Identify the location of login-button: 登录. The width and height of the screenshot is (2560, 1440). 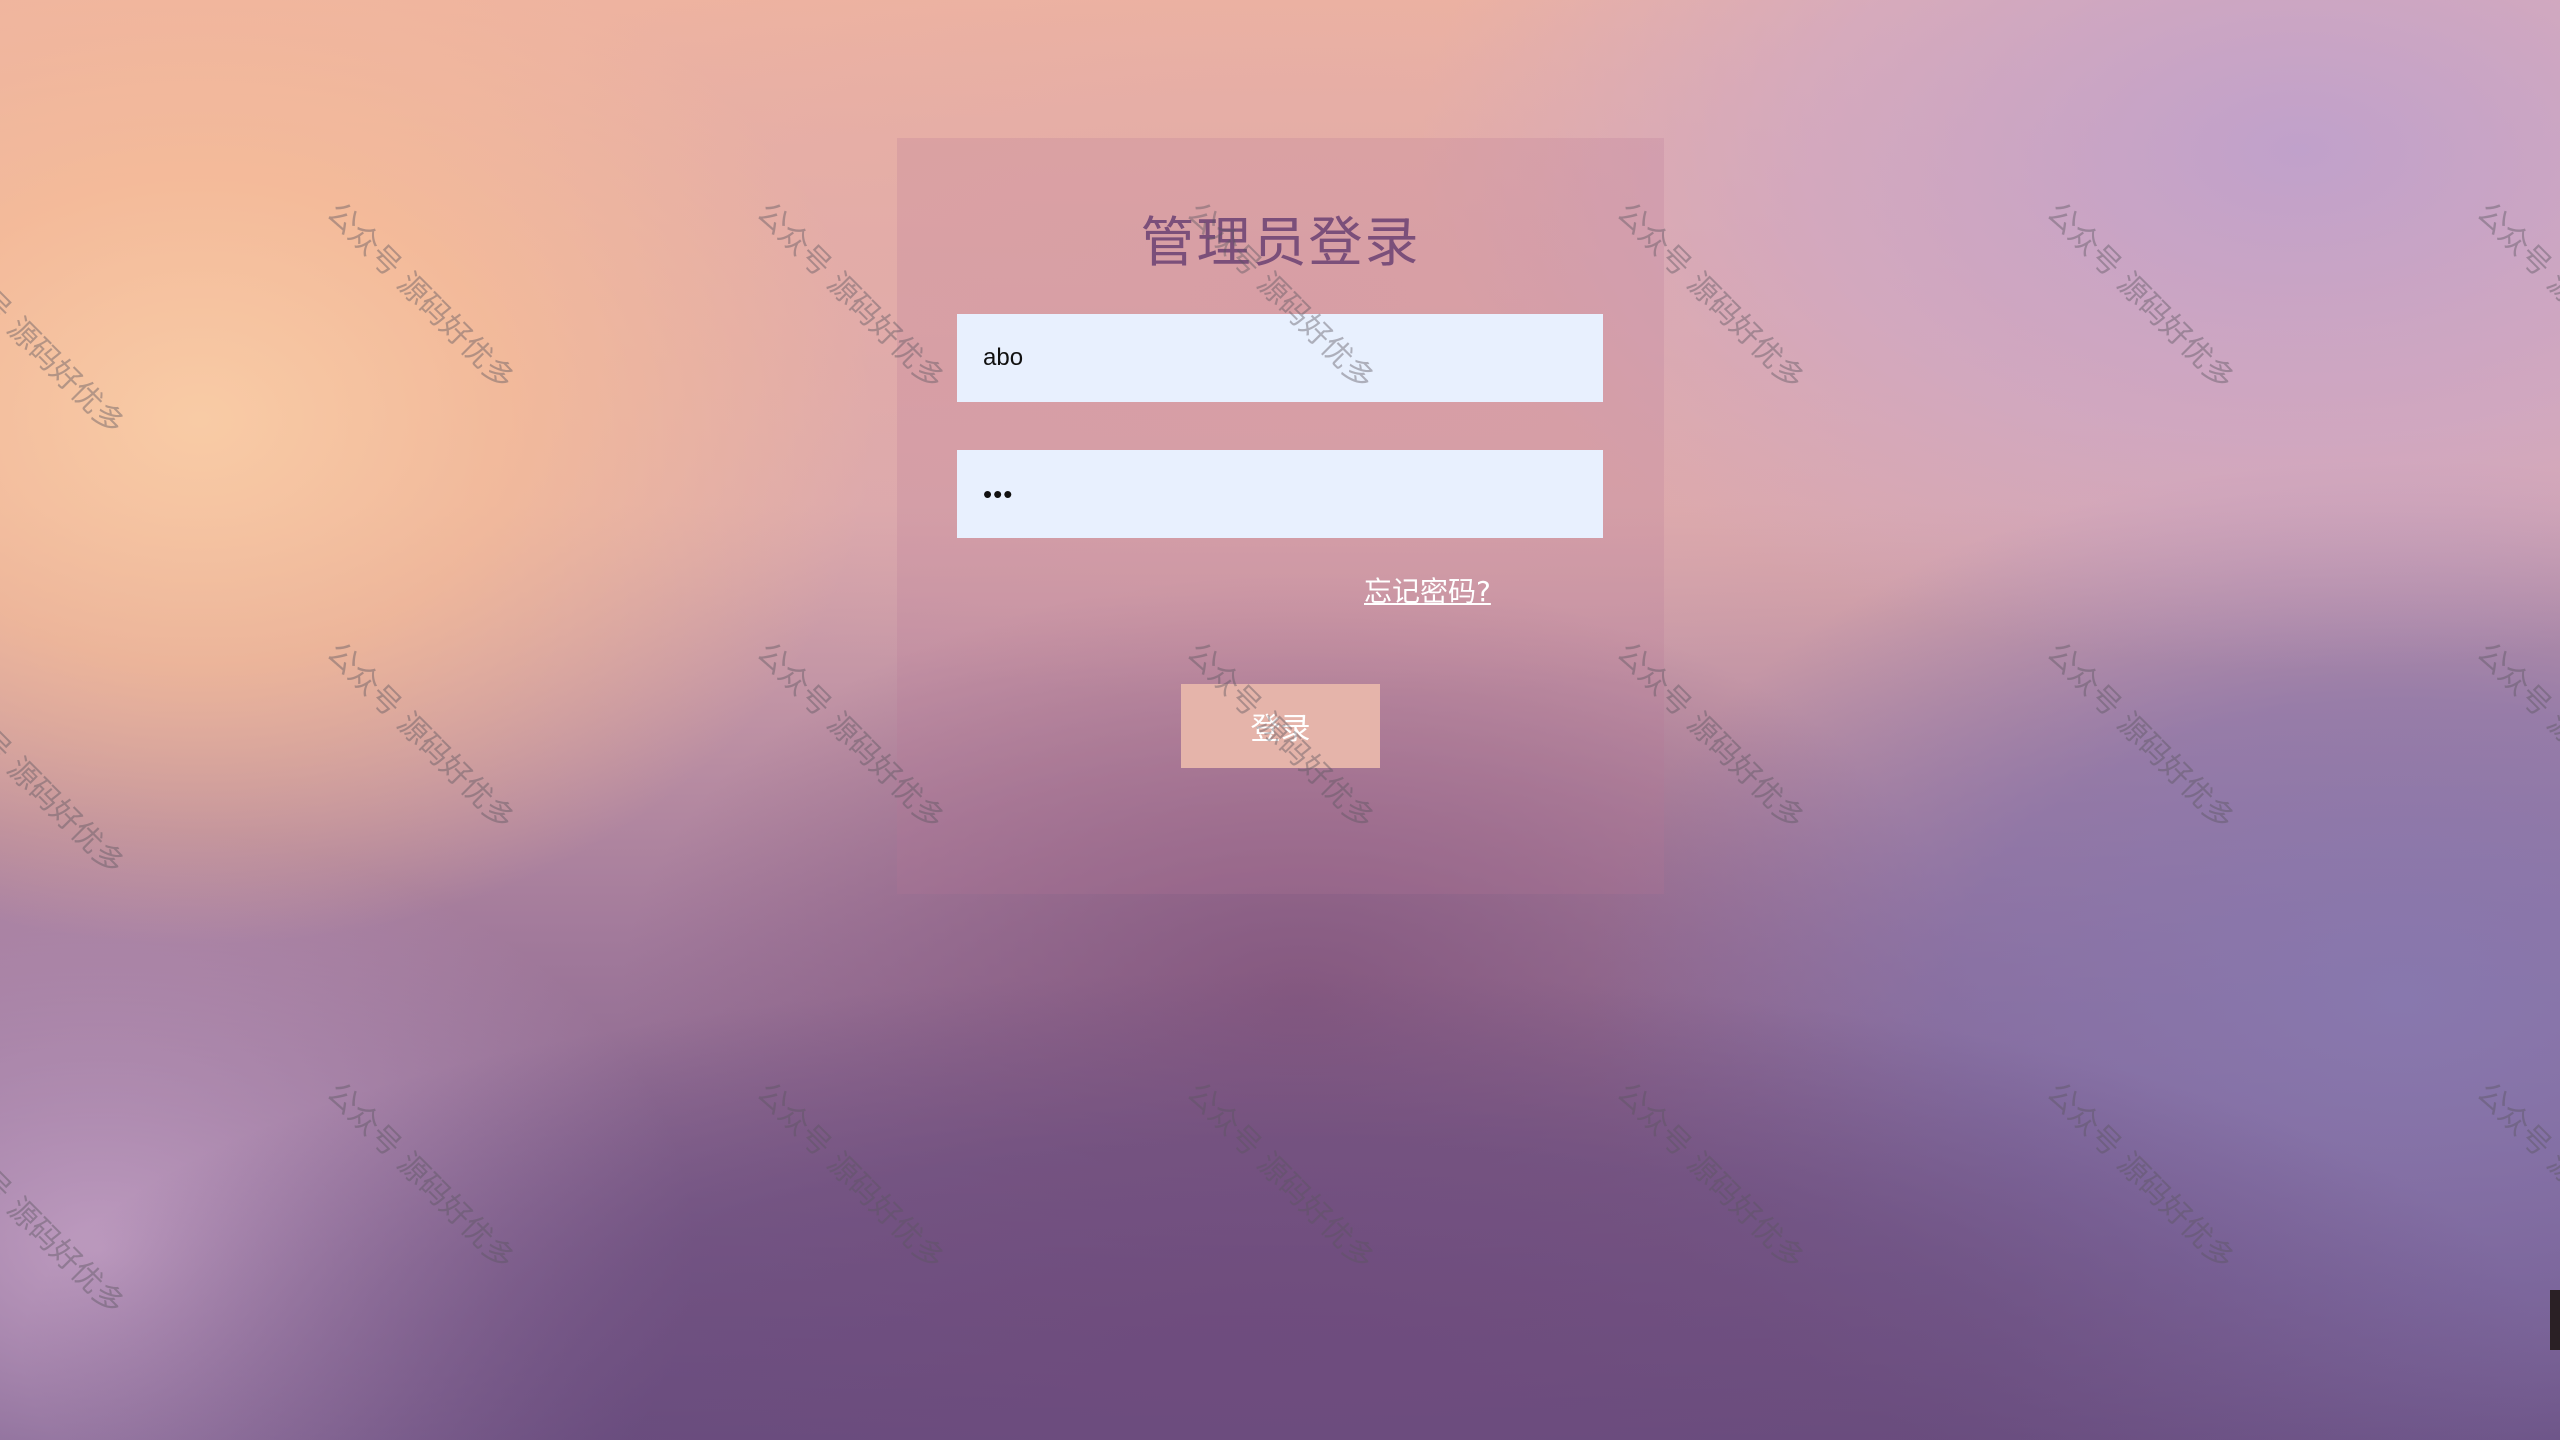
(1280, 726).